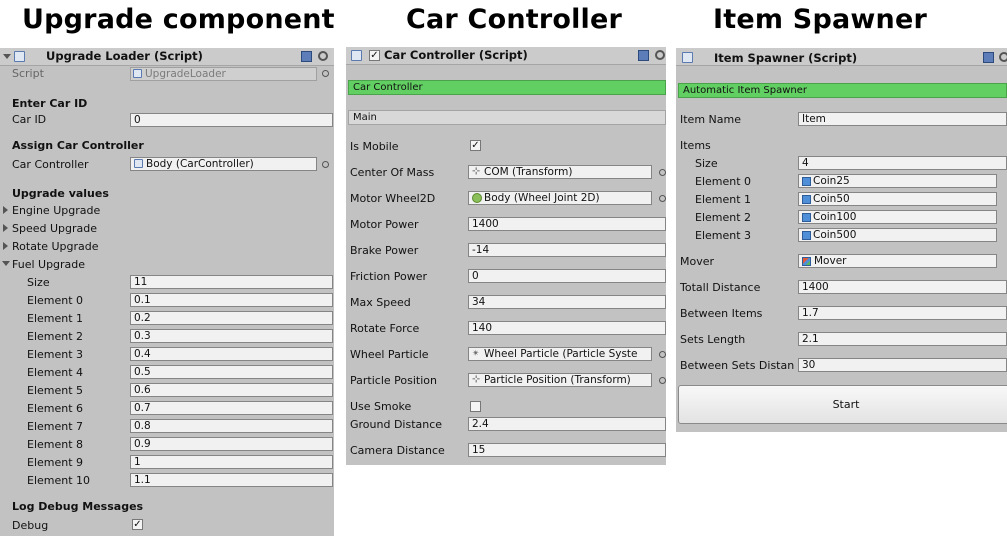 Image resolution: width=1007 pixels, height=536 pixels. Describe the element at coordinates (393, 198) in the screenshot. I see `car-property-label: Motor Wheel2D` at that location.